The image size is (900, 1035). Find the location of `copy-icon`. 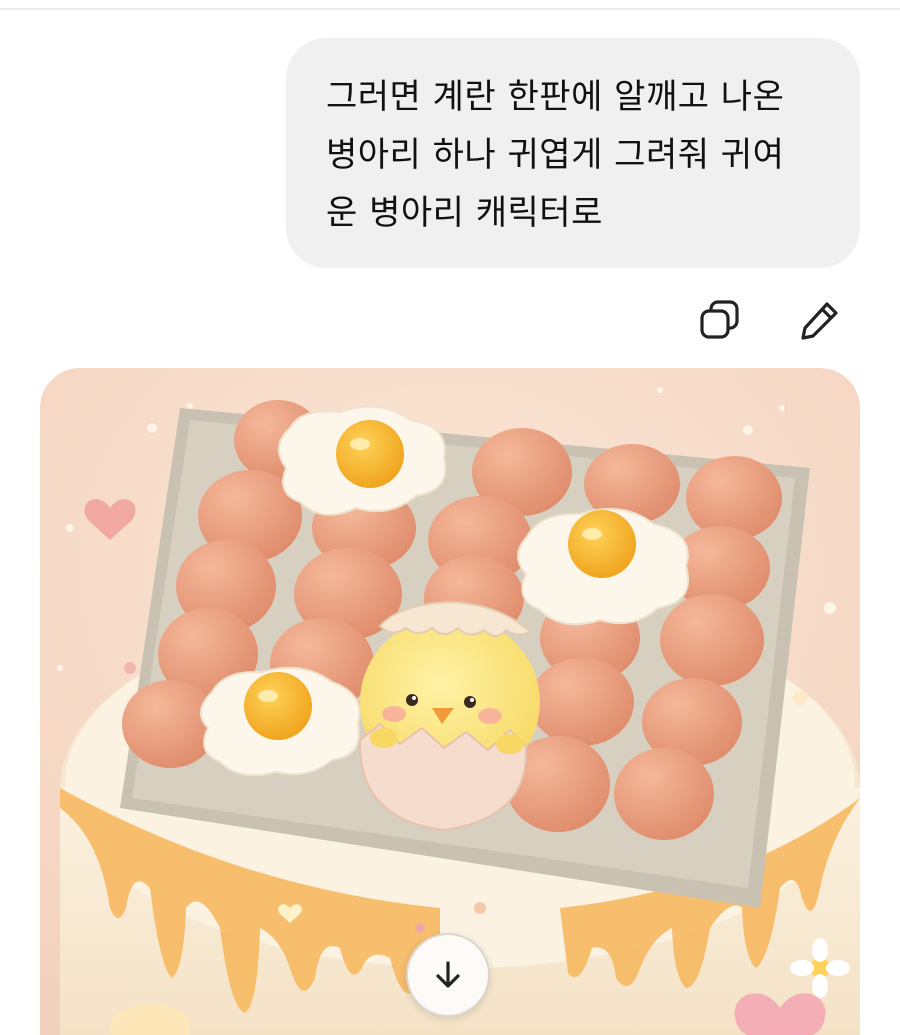

copy-icon is located at coordinates (719, 319).